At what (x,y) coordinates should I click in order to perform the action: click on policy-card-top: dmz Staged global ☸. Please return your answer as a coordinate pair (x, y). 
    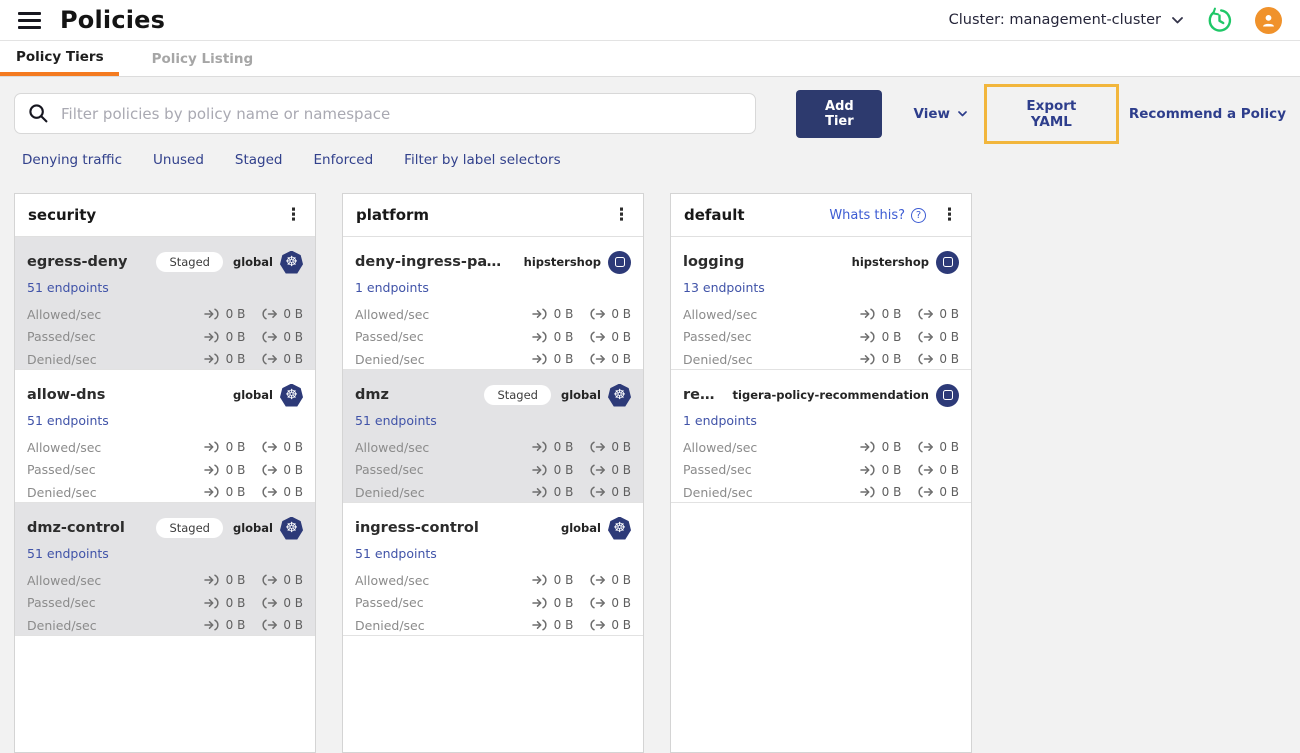
    Looking at the image, I should click on (493, 395).